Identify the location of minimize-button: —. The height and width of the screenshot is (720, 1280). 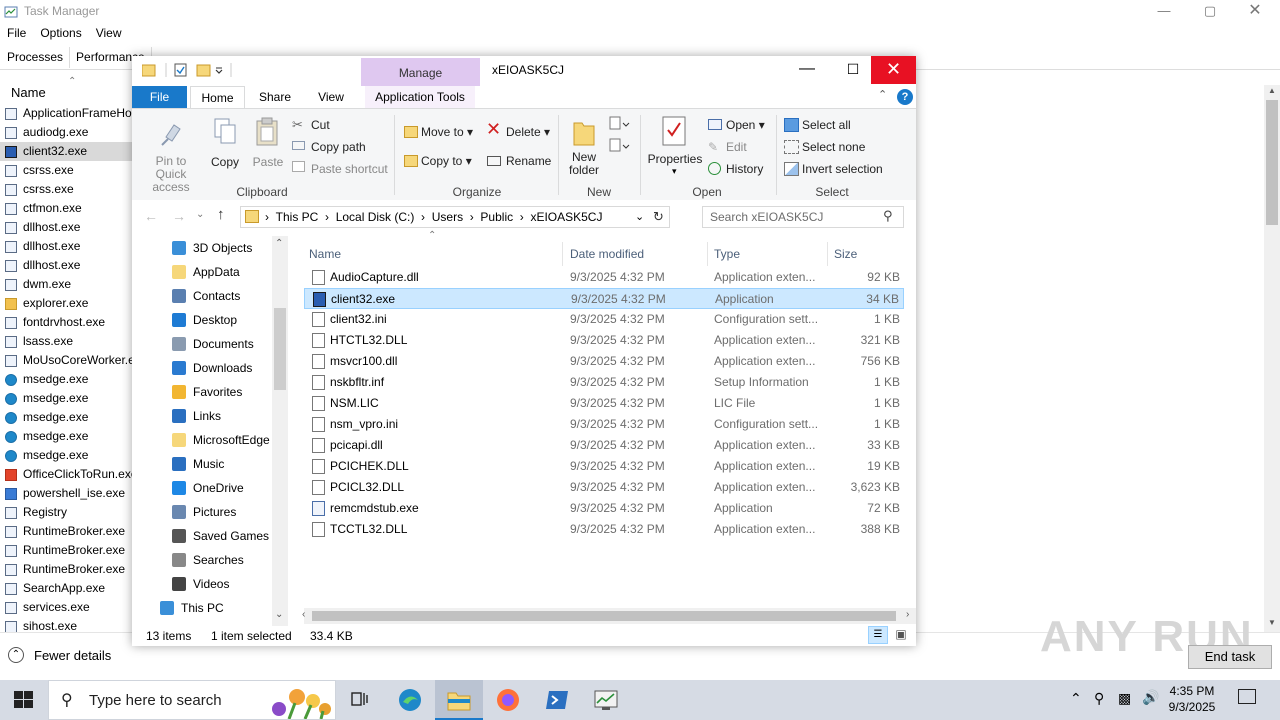
(807, 70).